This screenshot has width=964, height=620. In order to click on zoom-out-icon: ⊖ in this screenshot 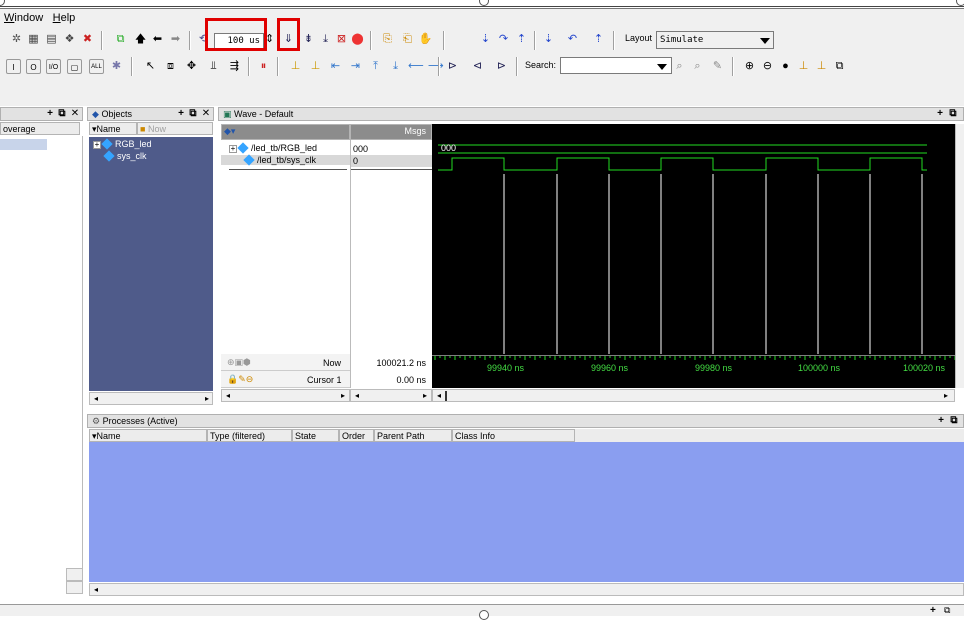, I will do `click(767, 66)`.